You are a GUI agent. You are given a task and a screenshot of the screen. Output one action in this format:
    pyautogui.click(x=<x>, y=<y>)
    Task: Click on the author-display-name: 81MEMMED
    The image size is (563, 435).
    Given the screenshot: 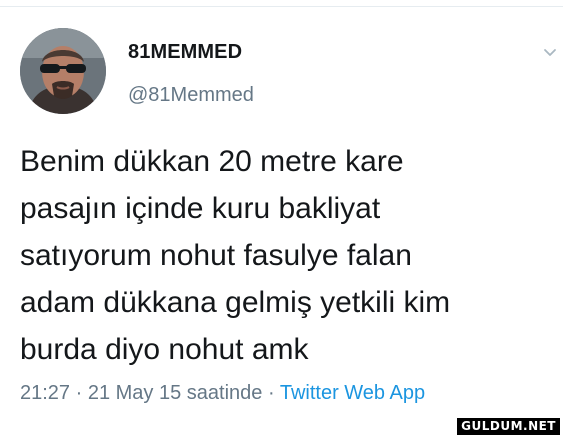 What is the action you would take?
    pyautogui.click(x=185, y=52)
    